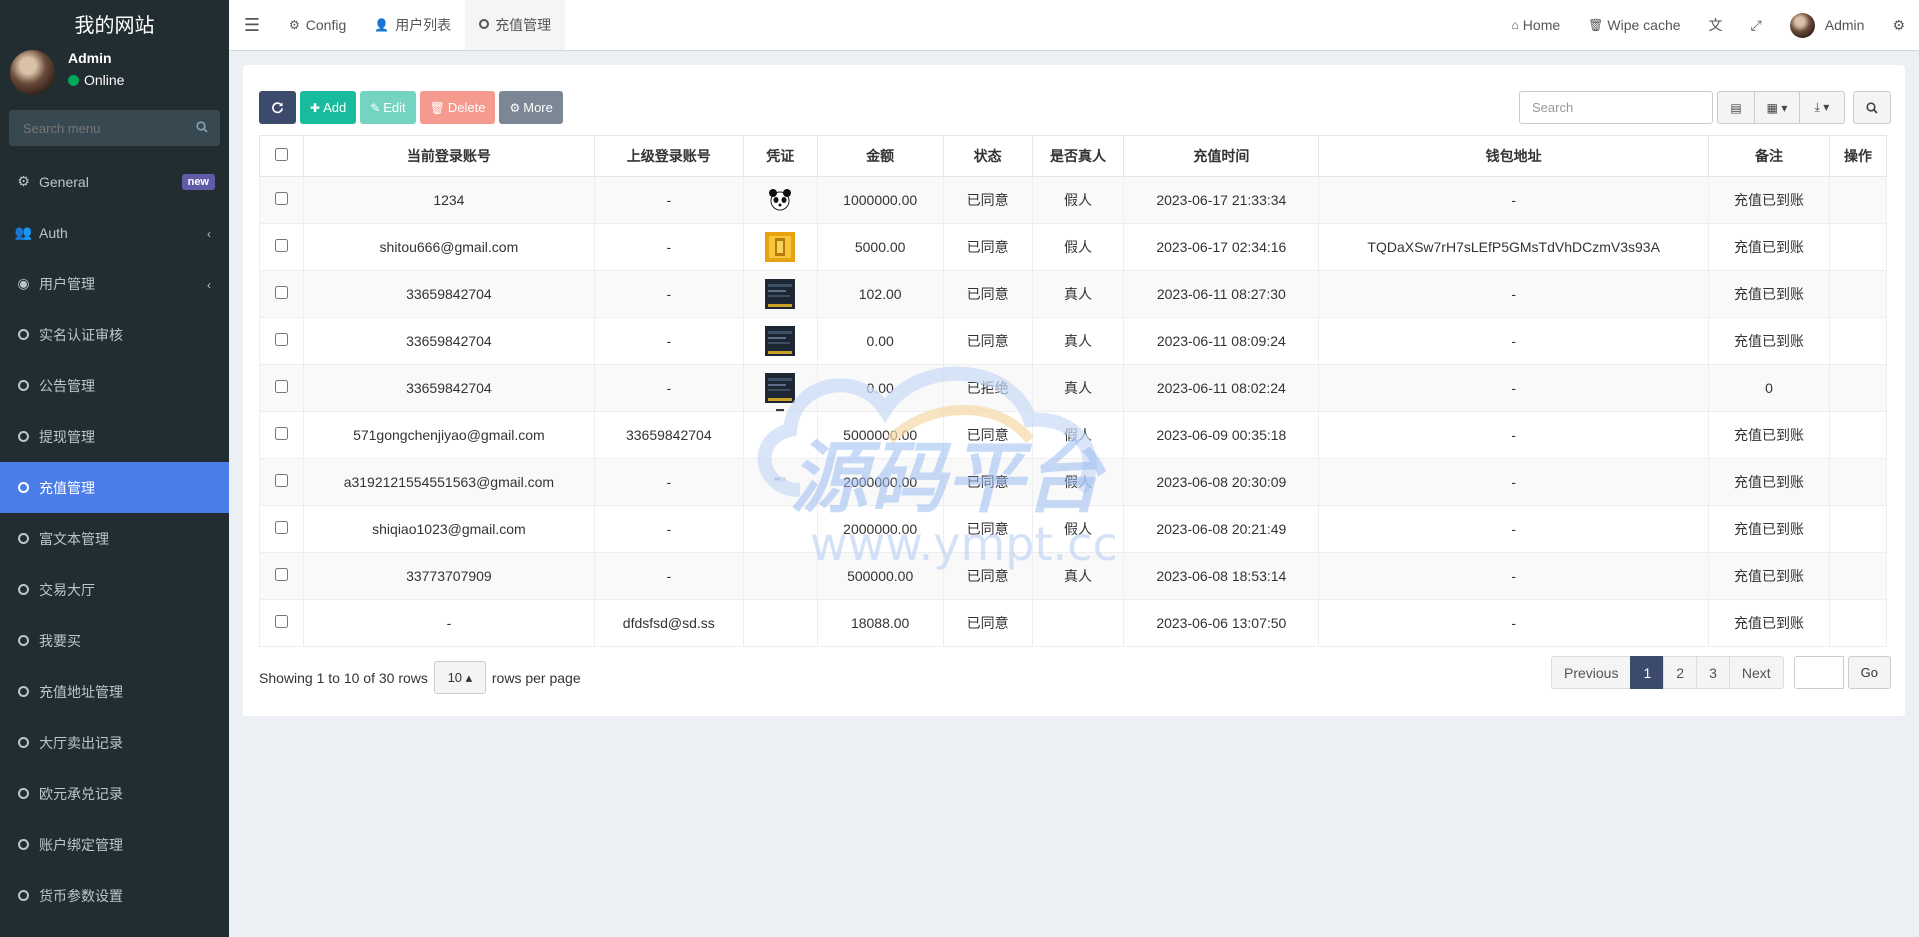  Describe the element at coordinates (1591, 672) in the screenshot. I see `page-previous: Previous` at that location.